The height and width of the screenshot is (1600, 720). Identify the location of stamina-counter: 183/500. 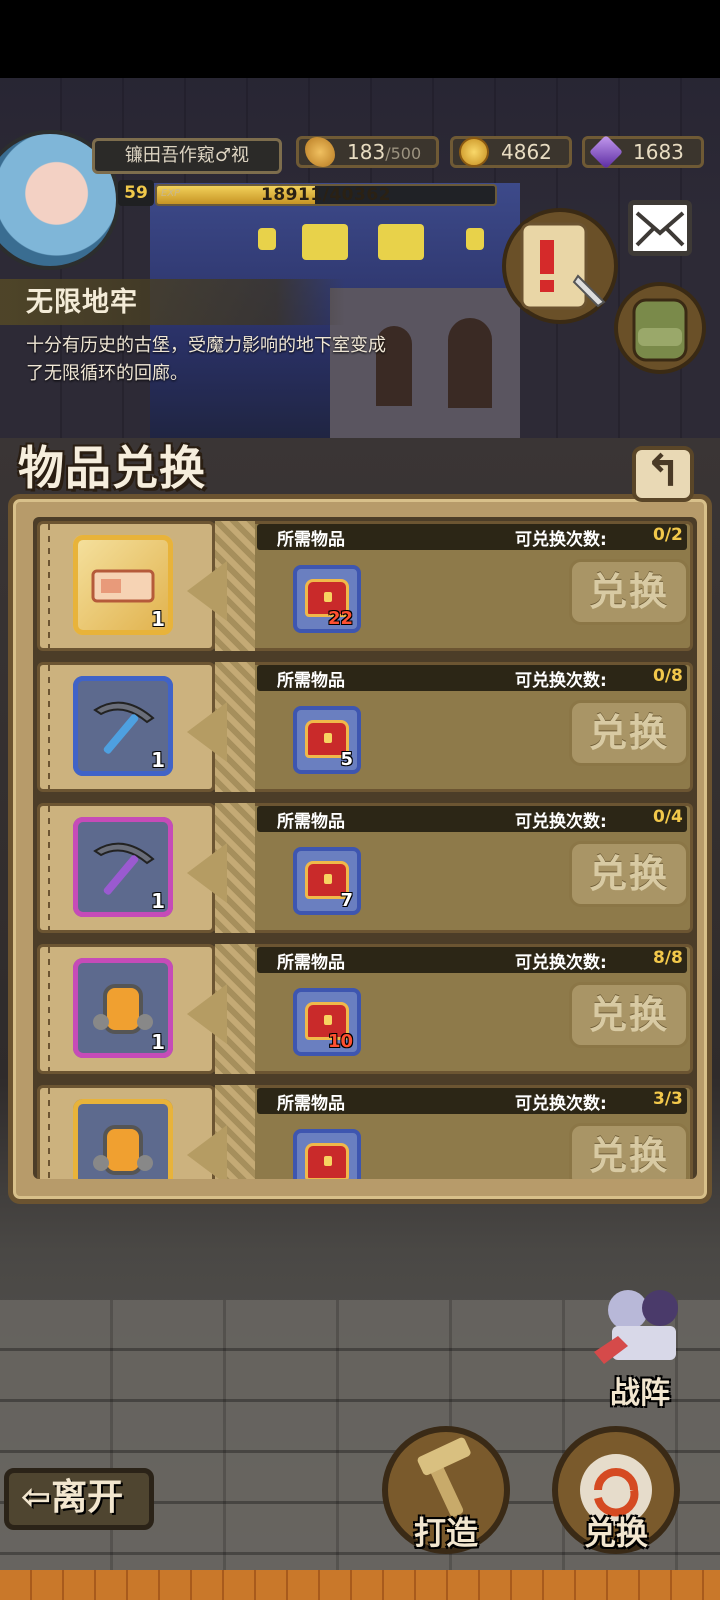
(367, 152).